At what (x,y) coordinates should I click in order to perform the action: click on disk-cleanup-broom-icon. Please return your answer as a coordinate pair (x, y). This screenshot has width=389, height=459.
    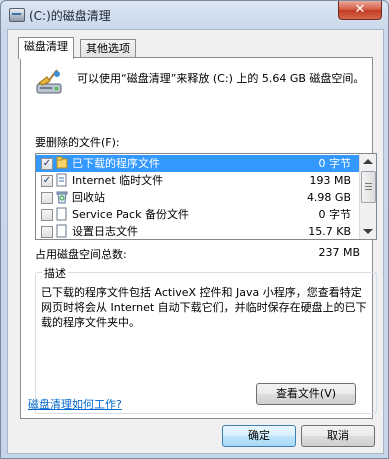
    Looking at the image, I should click on (49, 81).